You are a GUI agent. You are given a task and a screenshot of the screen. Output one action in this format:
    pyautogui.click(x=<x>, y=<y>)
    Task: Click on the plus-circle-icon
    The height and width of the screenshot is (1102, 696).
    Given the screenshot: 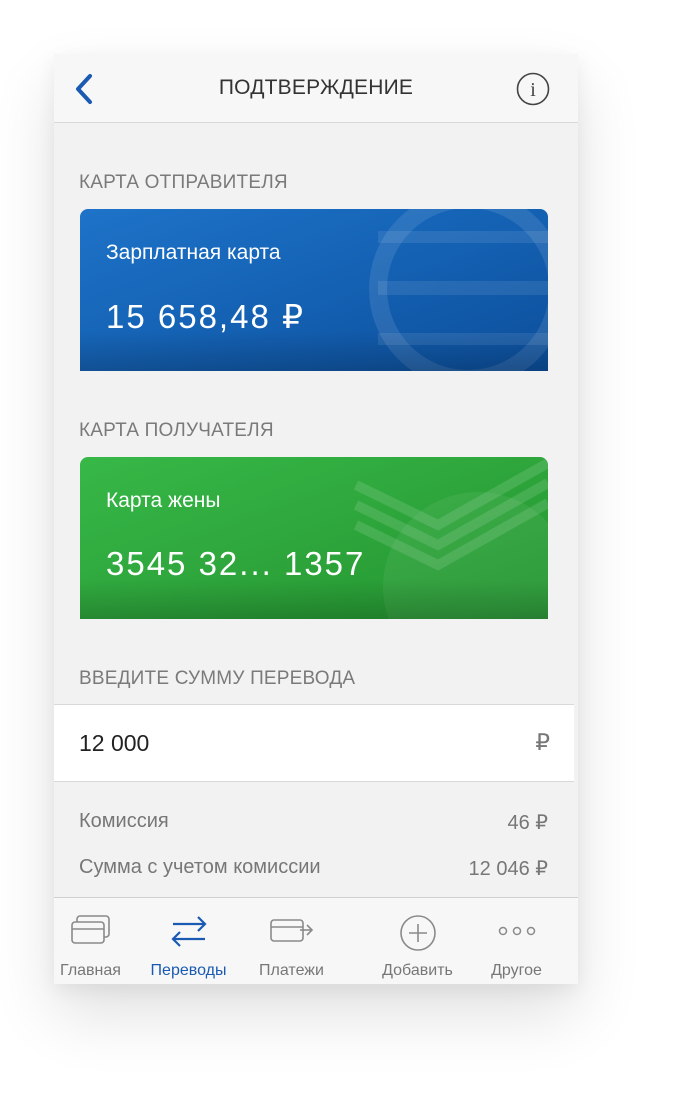 What is the action you would take?
    pyautogui.click(x=417, y=933)
    